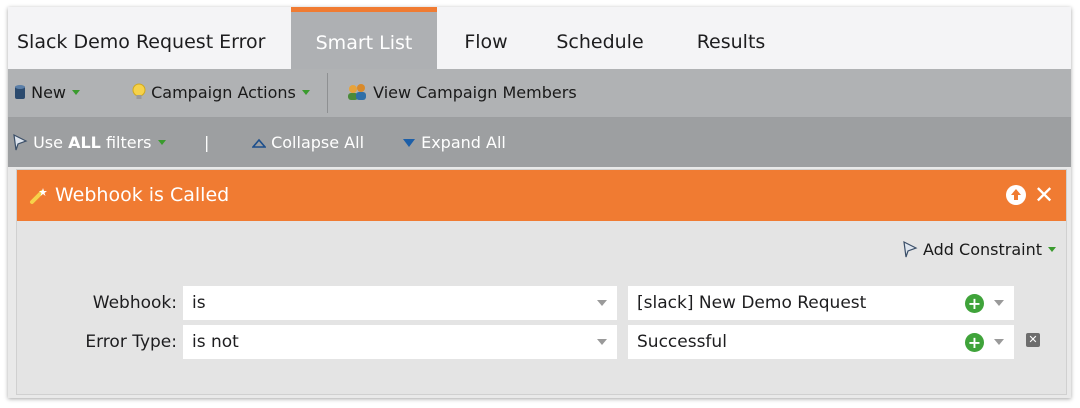 Image resolution: width=1080 pixels, height=408 pixels. Describe the element at coordinates (1033, 340) in the screenshot. I see `delete-box-icon: ✕` at that location.